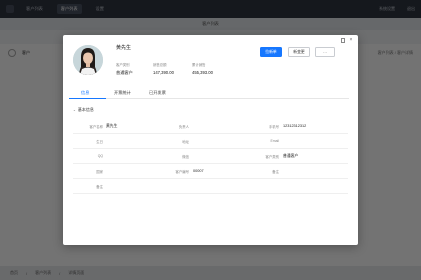  What do you see at coordinates (210, 186) in the screenshot?
I see `table-row: 备注` at bounding box center [210, 186].